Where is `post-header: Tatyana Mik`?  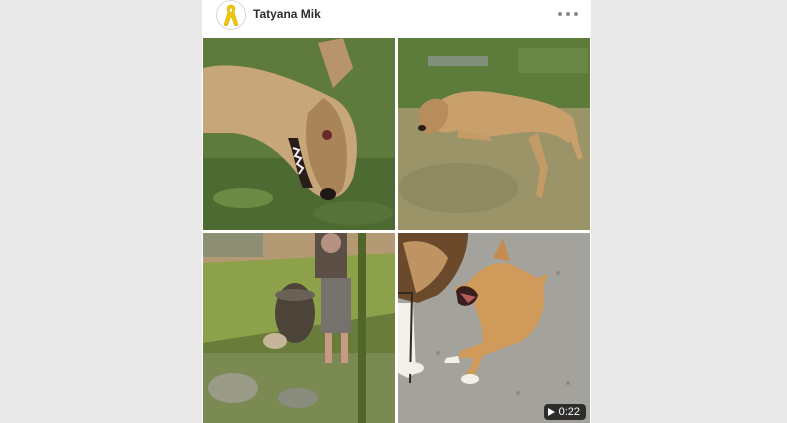 post-header: Tatyana Mik is located at coordinates (396, 18).